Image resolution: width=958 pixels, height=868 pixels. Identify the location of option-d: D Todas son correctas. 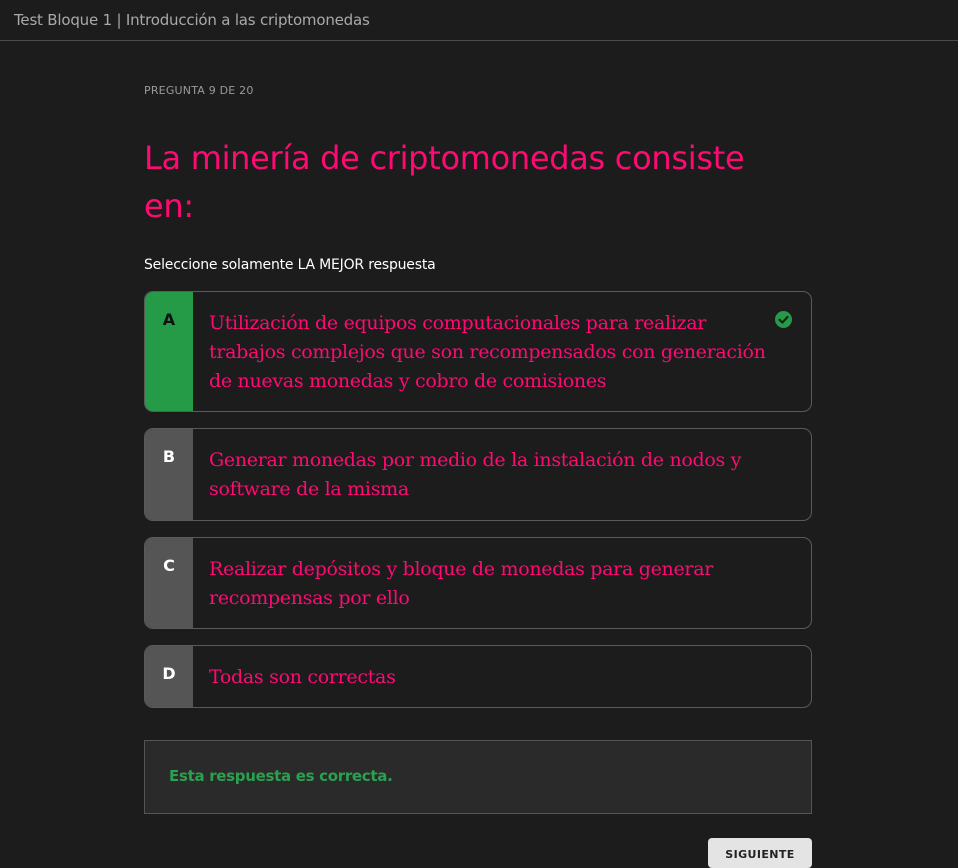
(478, 676).